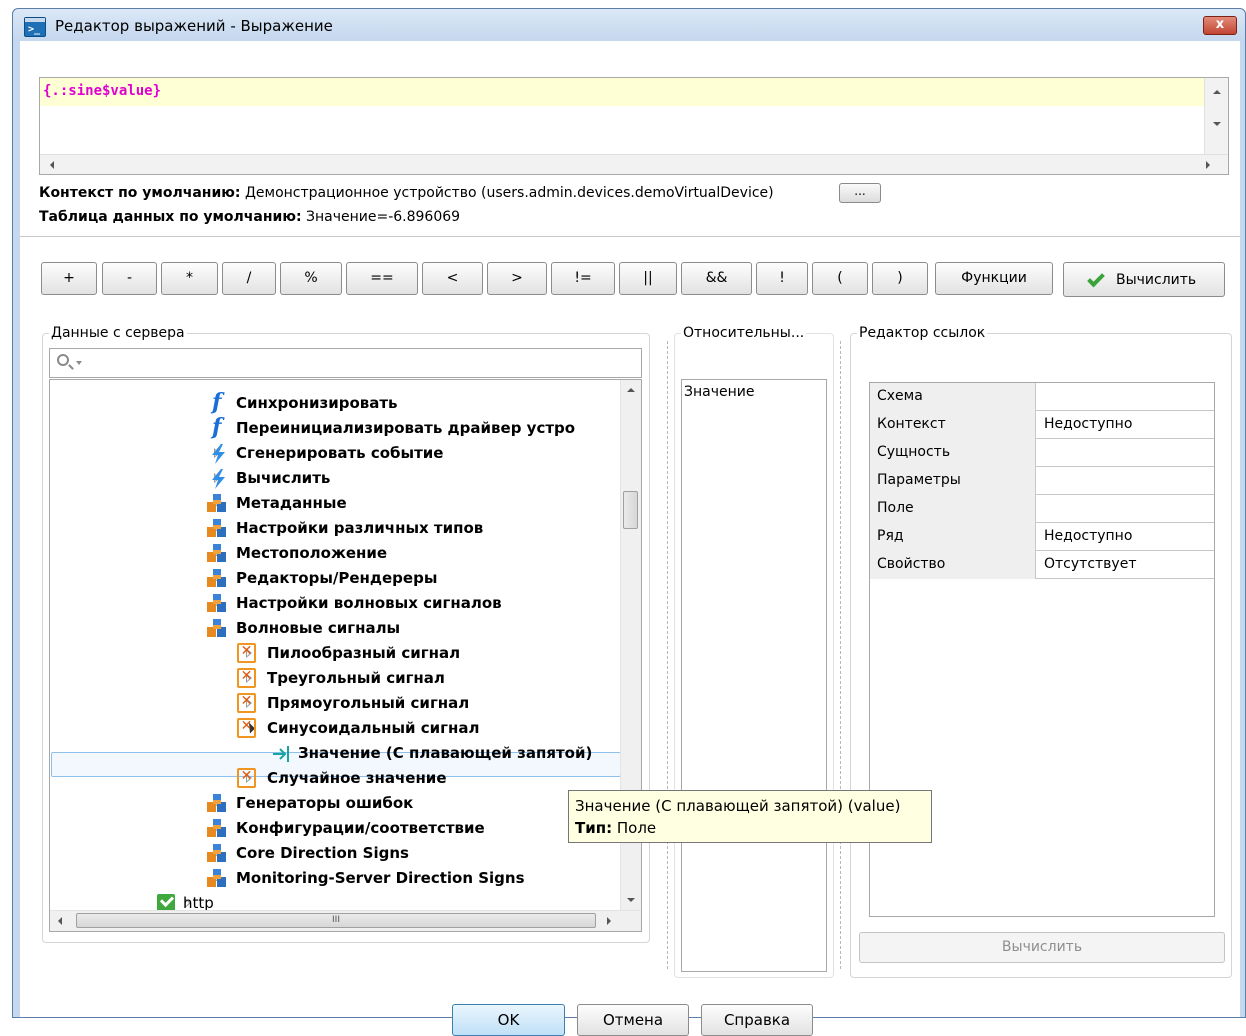  What do you see at coordinates (380, 878) in the screenshot?
I see `tree-item-label: Monitoring-Server Direction Signs` at bounding box center [380, 878].